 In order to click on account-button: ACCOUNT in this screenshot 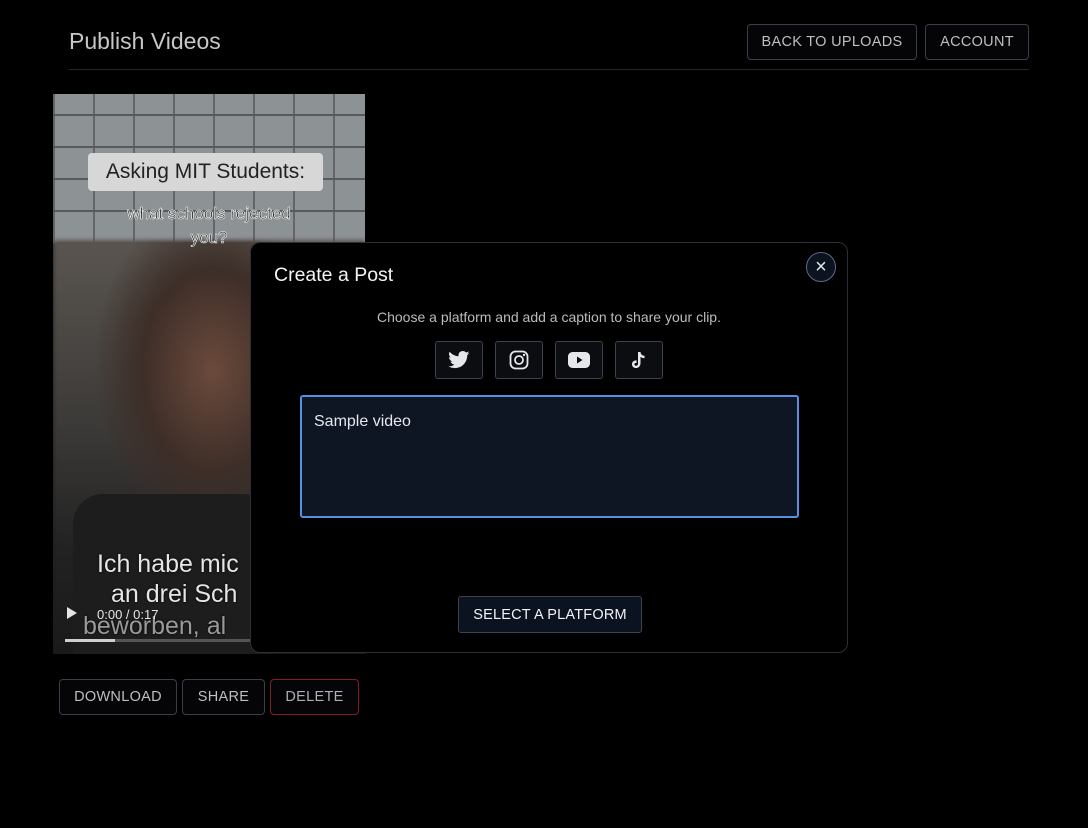, I will do `click(977, 42)`.